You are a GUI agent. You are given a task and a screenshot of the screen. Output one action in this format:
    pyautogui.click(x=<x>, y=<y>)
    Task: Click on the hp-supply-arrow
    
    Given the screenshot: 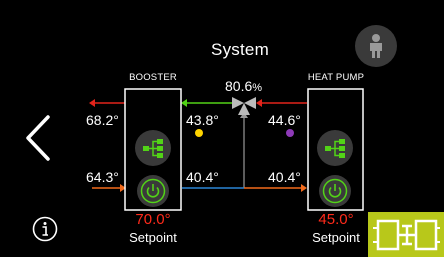 What is the action you would take?
    pyautogui.click(x=259, y=103)
    